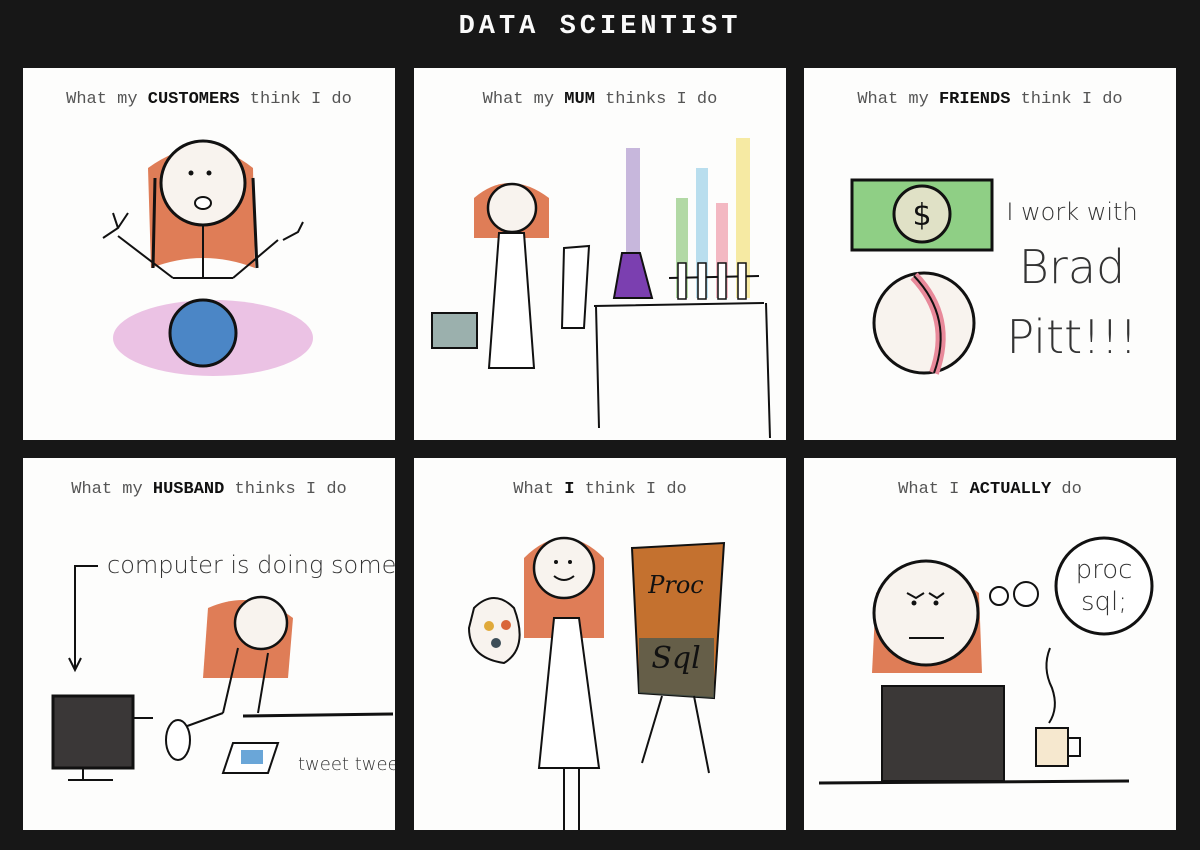  Describe the element at coordinates (207, 257) in the screenshot. I see `fortune-teller-illustration` at that location.